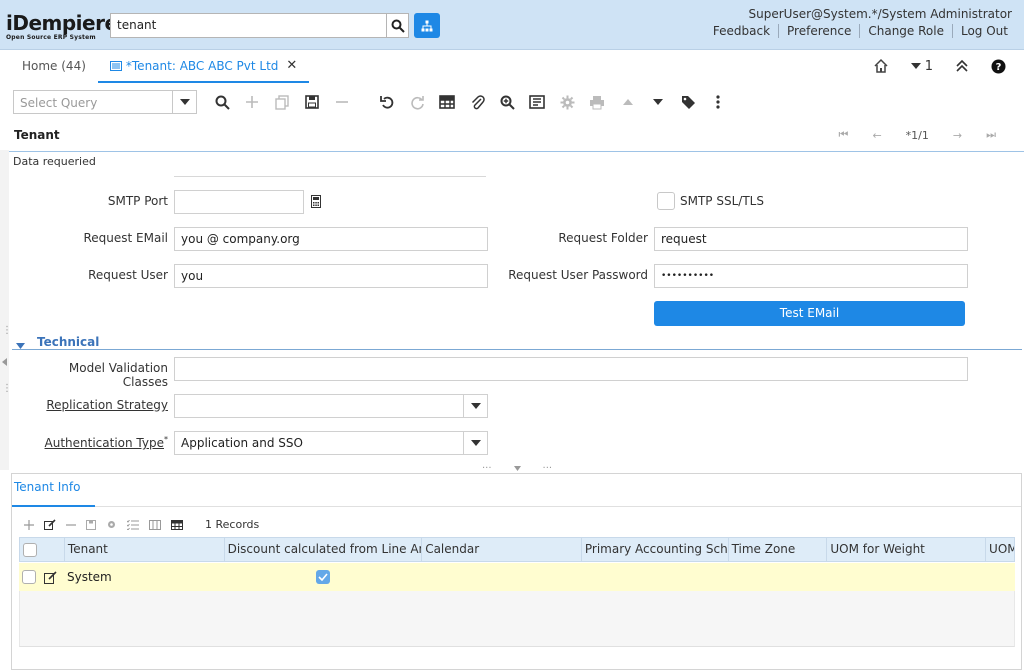  Describe the element at coordinates (177, 524) in the screenshot. I see `grid-icon` at that location.